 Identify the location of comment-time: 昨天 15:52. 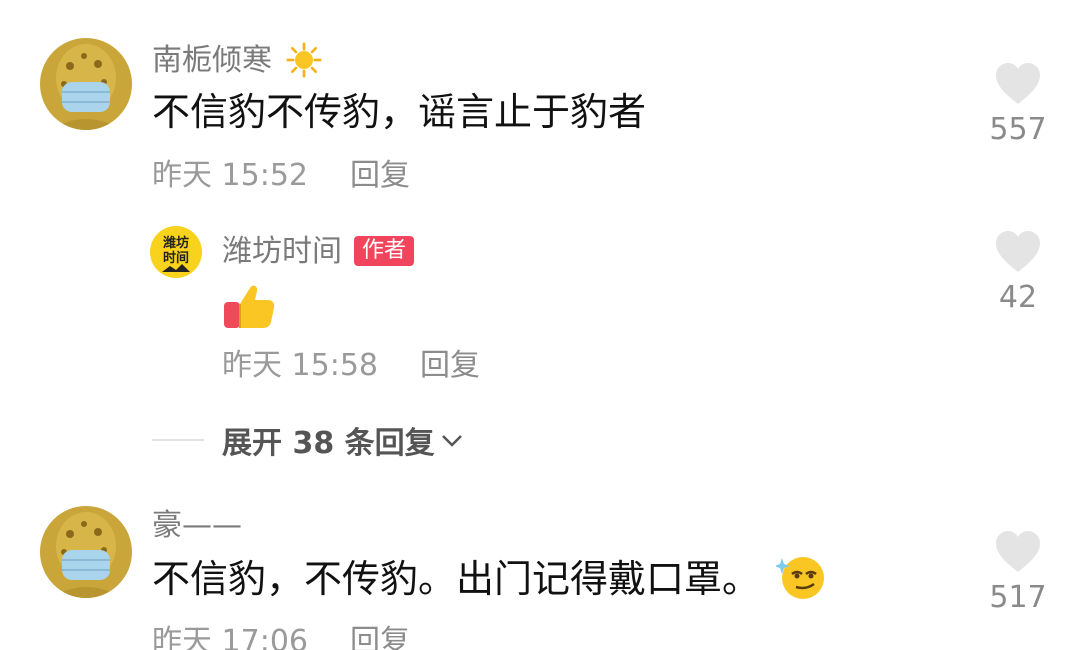
(230, 175).